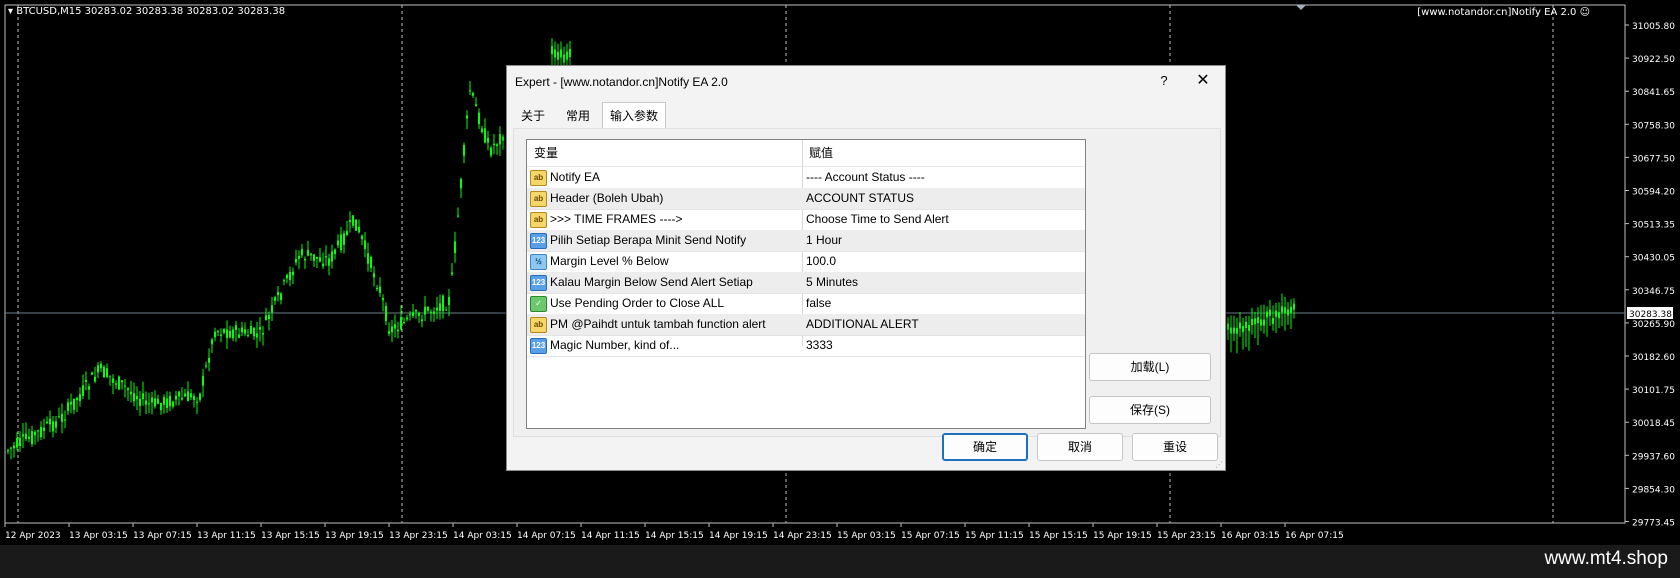 The height and width of the screenshot is (578, 1680). Describe the element at coordinates (824, 240) in the screenshot. I see `parameter-value: 1 Hour` at that location.